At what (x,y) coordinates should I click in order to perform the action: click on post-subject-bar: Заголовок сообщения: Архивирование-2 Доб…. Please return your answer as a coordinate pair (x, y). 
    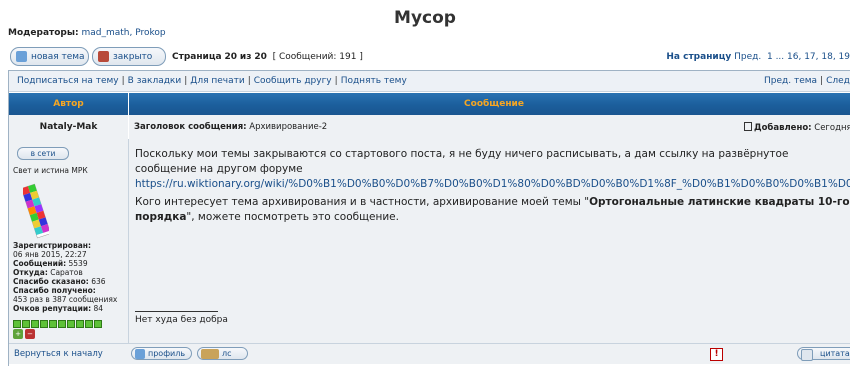
    Looking at the image, I should click on (489, 127).